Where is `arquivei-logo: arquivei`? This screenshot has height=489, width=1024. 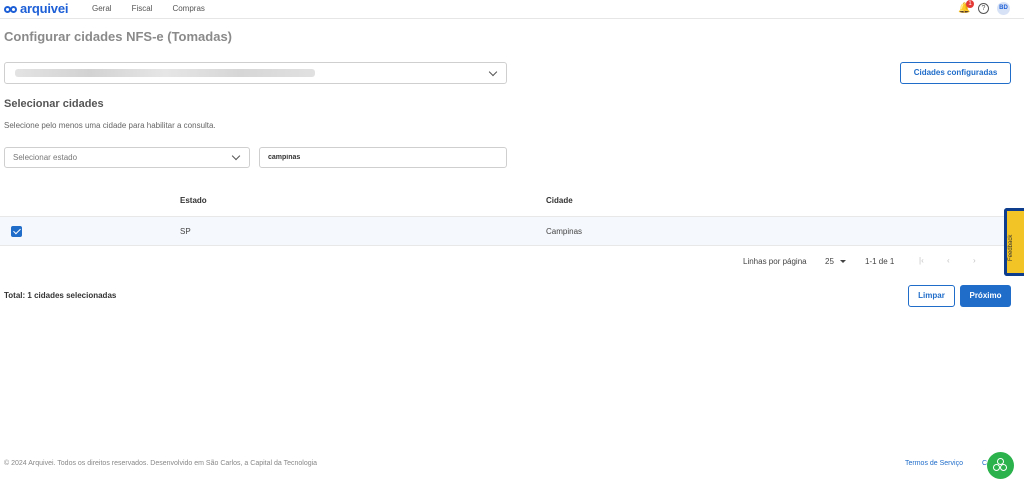
arquivei-logo: arquivei is located at coordinates (36, 9).